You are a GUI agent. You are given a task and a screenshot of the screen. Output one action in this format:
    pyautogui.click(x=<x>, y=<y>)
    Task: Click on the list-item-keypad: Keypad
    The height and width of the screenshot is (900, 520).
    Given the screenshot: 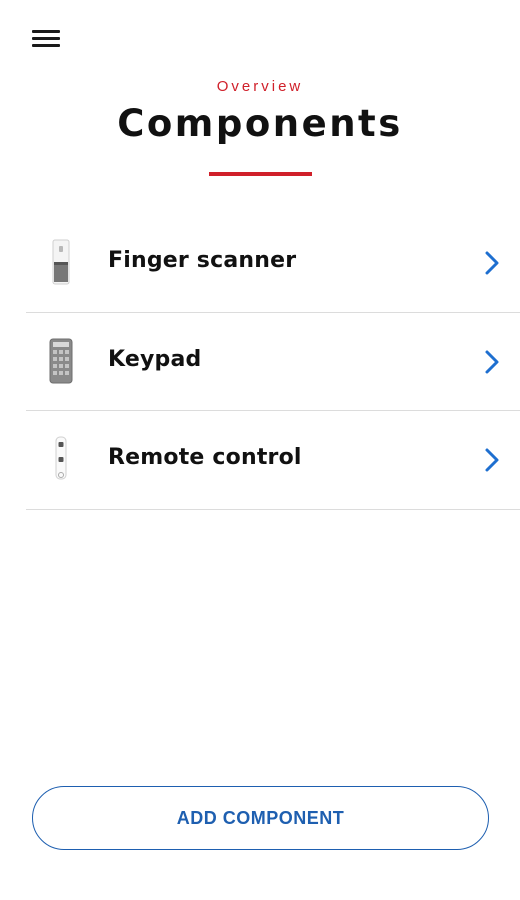 What is the action you would take?
    pyautogui.click(x=273, y=362)
    